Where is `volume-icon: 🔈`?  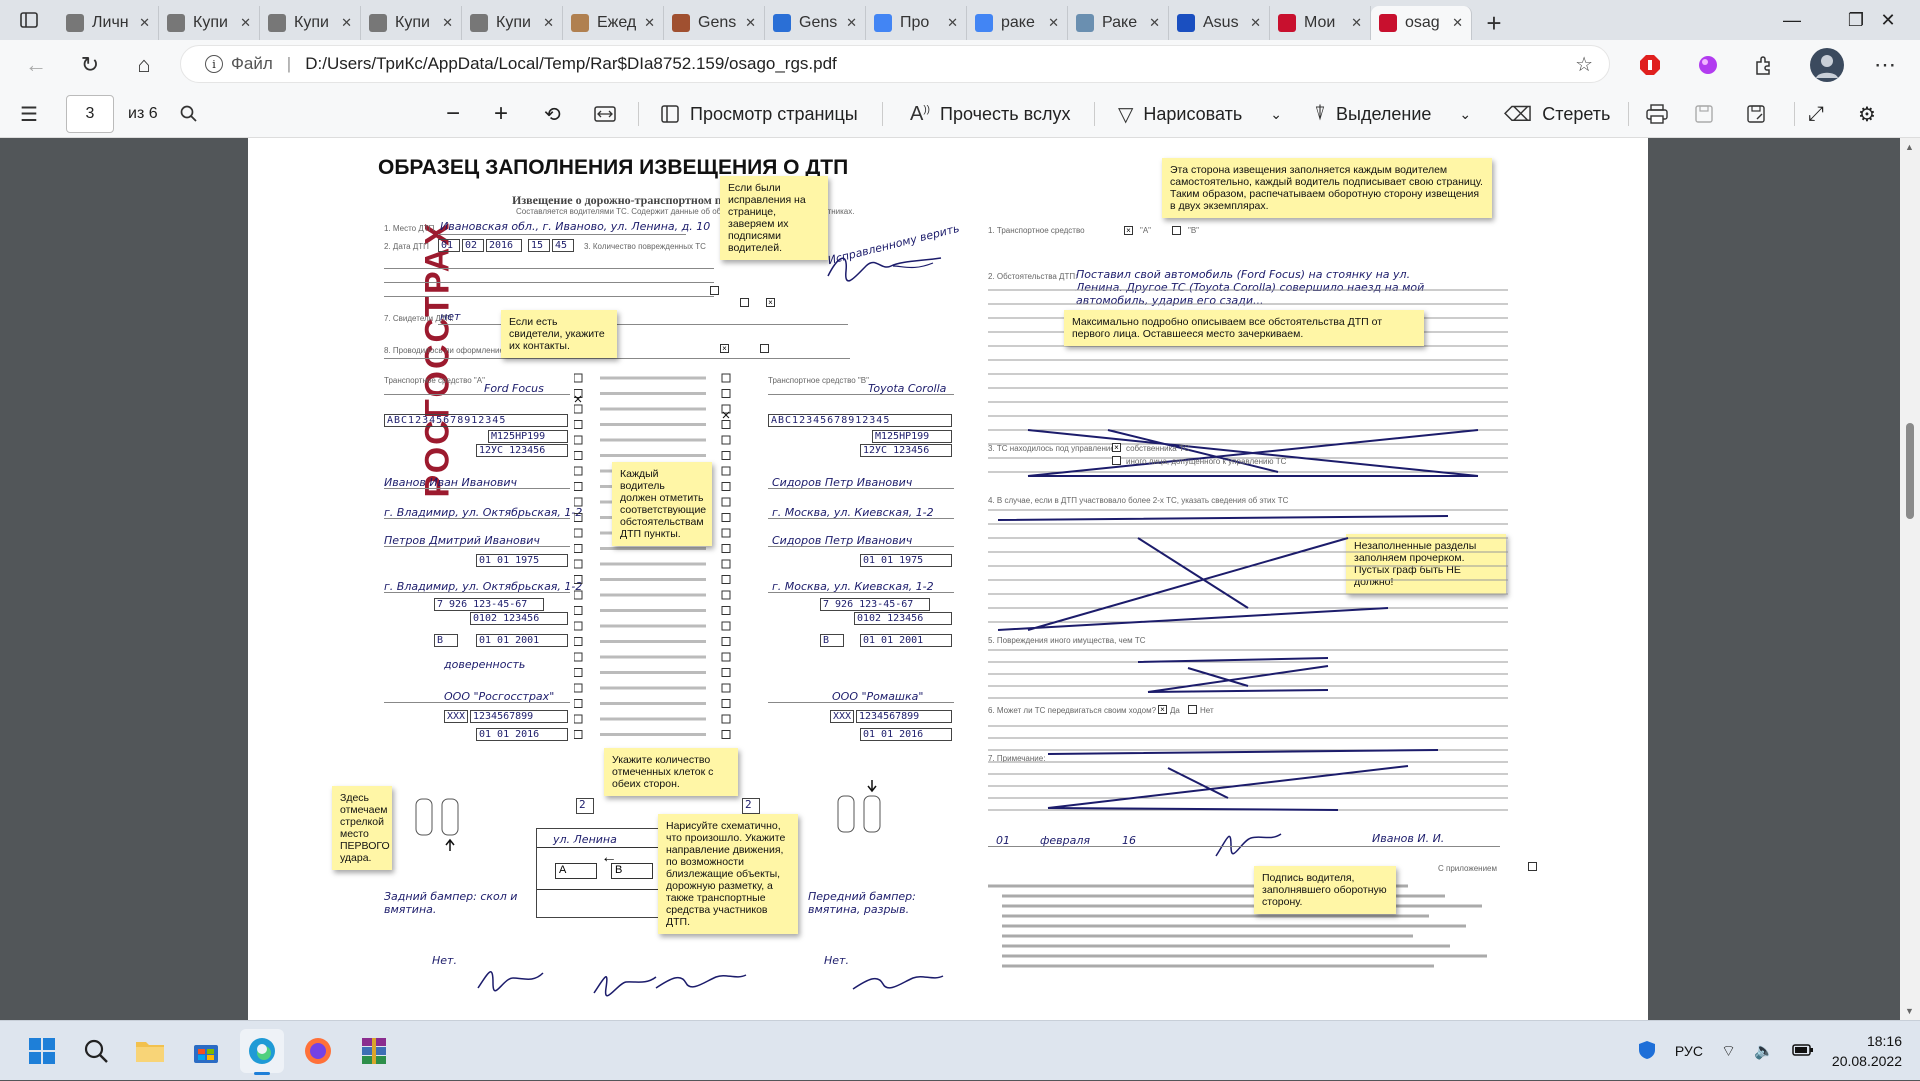
volume-icon: 🔈 is located at coordinates (1764, 1051).